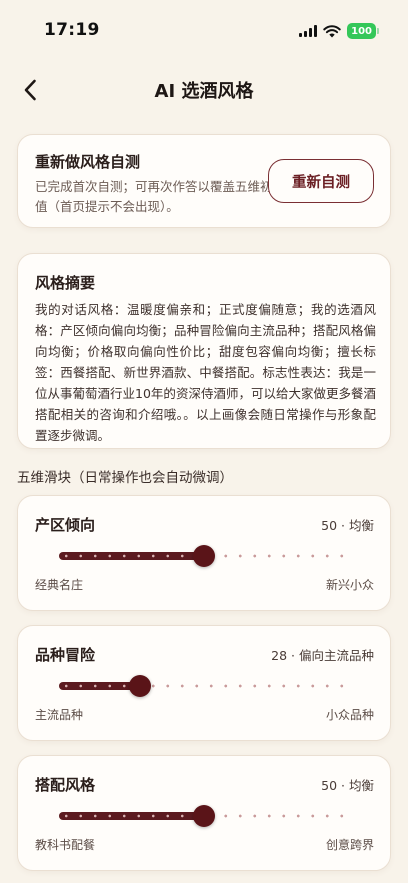 This screenshot has width=408, height=883. Describe the element at coordinates (349, 585) in the screenshot. I see `slider-max-label: 新兴小众` at that location.